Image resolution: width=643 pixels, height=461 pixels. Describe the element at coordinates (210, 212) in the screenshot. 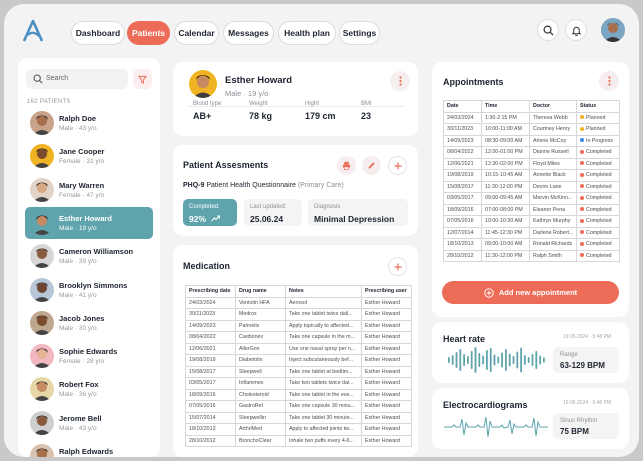

I see `completed-box: Completed: 92%` at that location.